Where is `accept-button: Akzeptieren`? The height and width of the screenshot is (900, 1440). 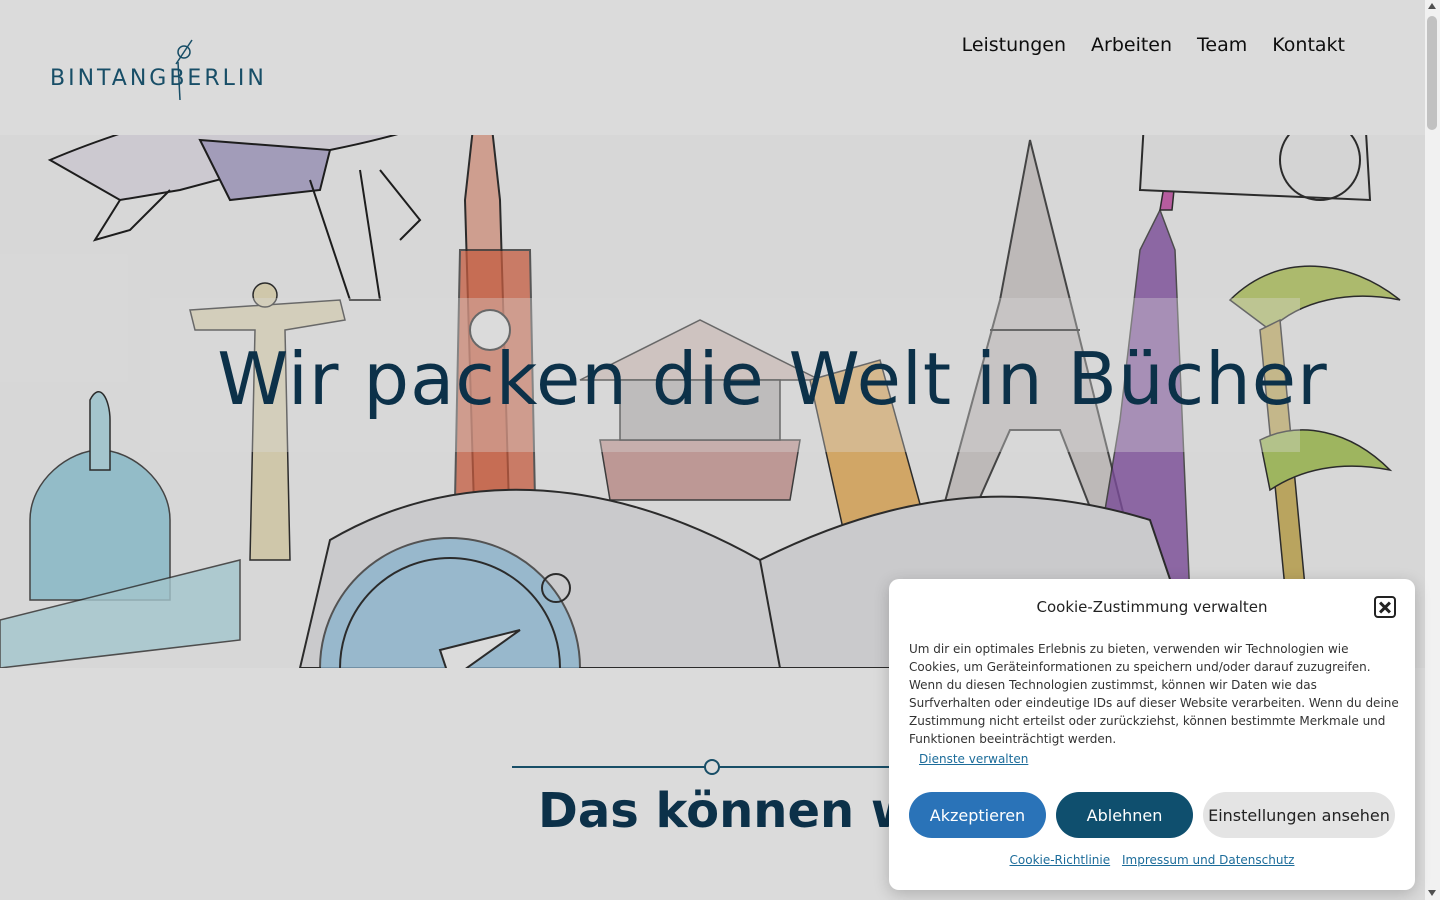
accept-button: Akzeptieren is located at coordinates (977, 815).